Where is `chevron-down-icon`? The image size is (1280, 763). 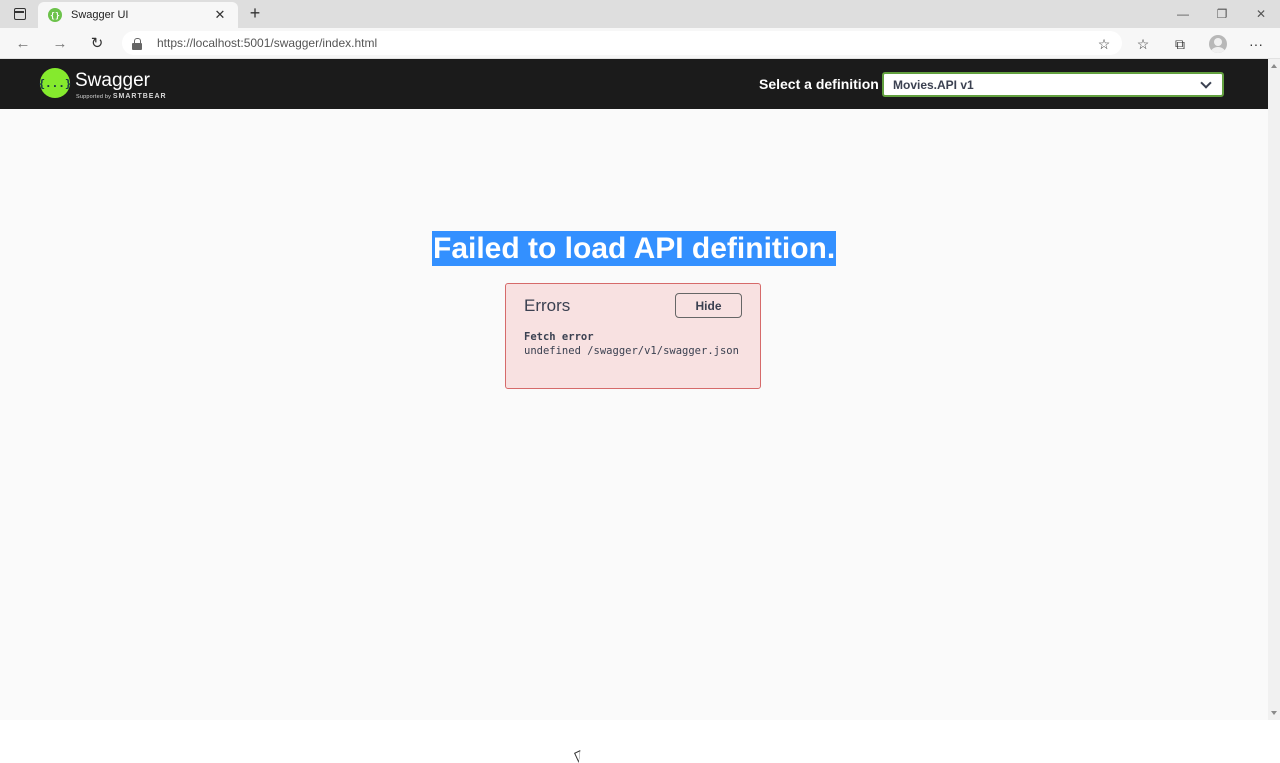 chevron-down-icon is located at coordinates (1206, 82).